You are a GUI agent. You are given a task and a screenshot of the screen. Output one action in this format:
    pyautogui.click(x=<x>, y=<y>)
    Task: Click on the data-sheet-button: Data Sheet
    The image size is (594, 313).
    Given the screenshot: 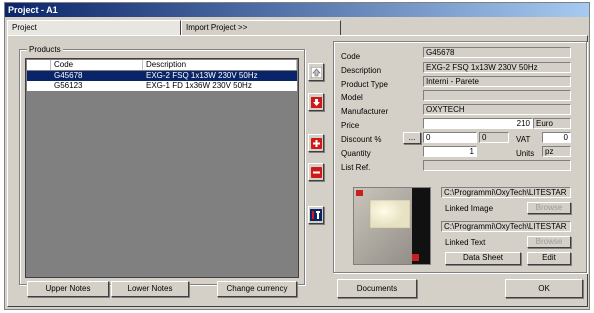 What is the action you would take?
    pyautogui.click(x=483, y=258)
    